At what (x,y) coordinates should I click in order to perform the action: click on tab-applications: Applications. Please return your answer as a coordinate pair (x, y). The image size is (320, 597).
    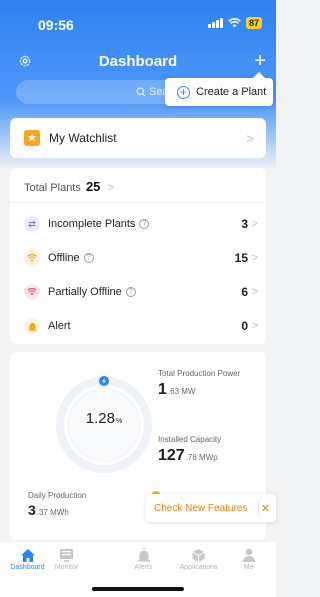
    Looking at the image, I should click on (198, 558).